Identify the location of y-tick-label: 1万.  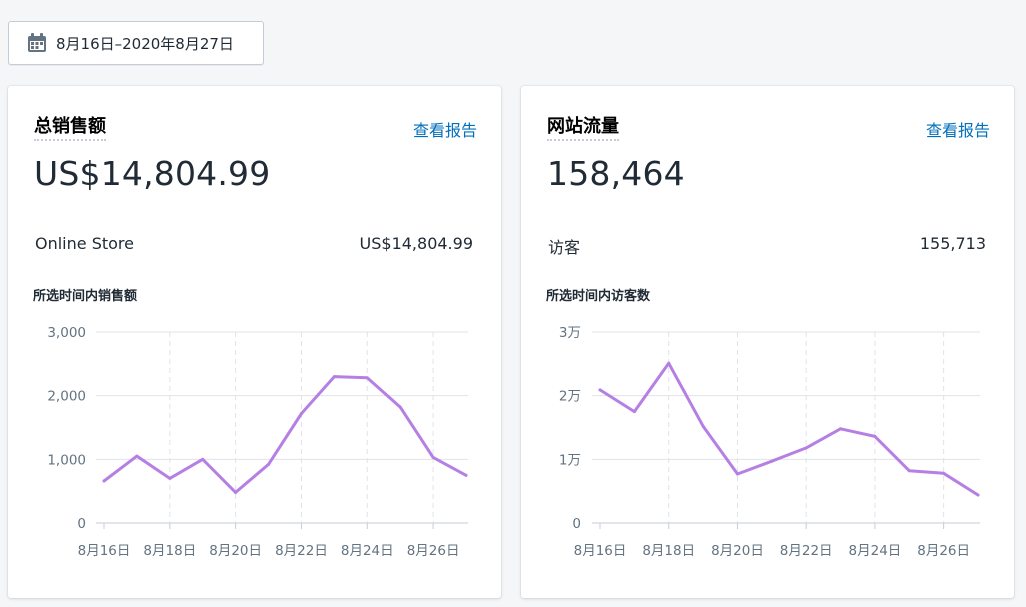
(570, 460).